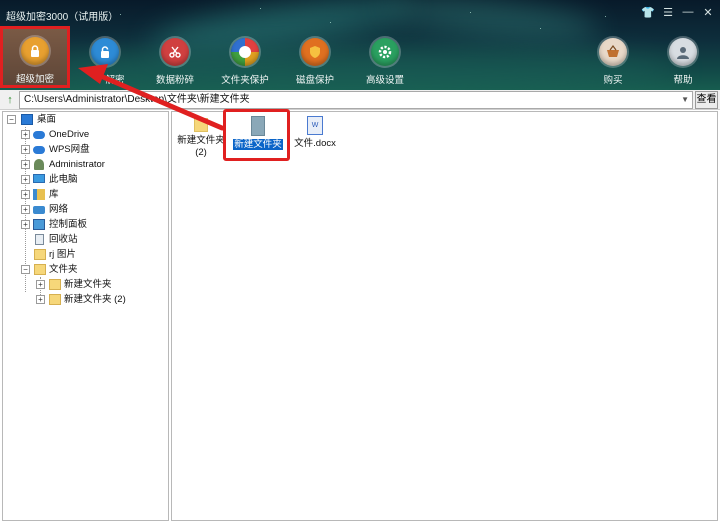 The image size is (720, 523). Describe the element at coordinates (77, 164) in the screenshot. I see `tree-item-label: Administrator` at that location.